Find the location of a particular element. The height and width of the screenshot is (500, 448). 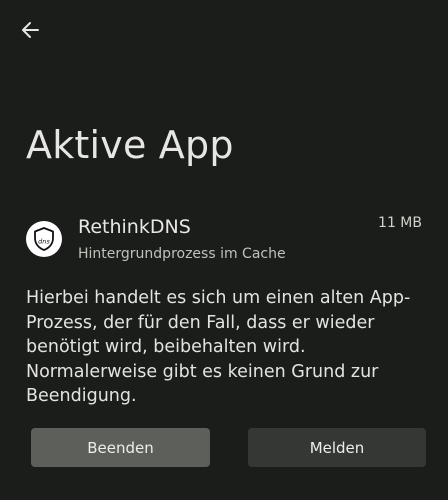

app-status: Hintergrundprozess im Cache is located at coordinates (182, 254).